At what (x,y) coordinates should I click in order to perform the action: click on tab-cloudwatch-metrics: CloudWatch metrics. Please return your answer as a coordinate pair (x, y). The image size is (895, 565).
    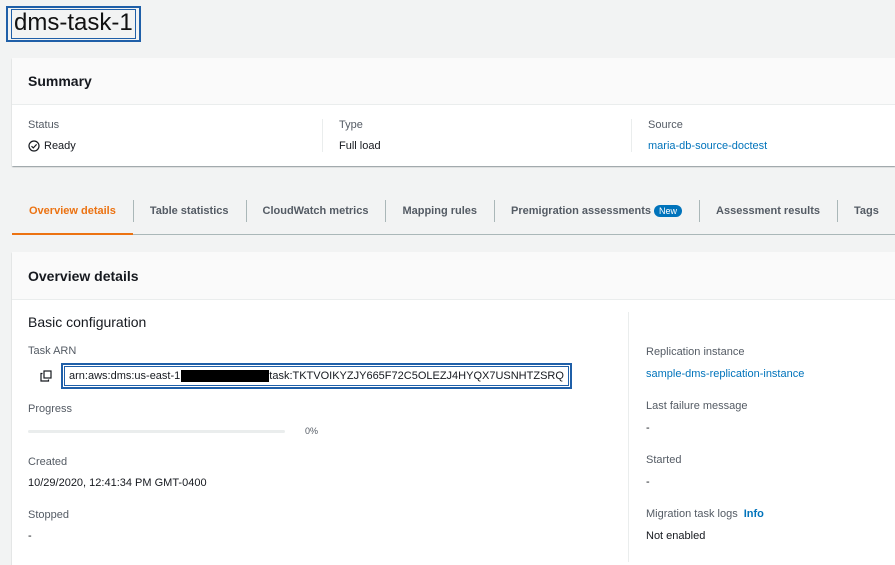
    Looking at the image, I should click on (315, 211).